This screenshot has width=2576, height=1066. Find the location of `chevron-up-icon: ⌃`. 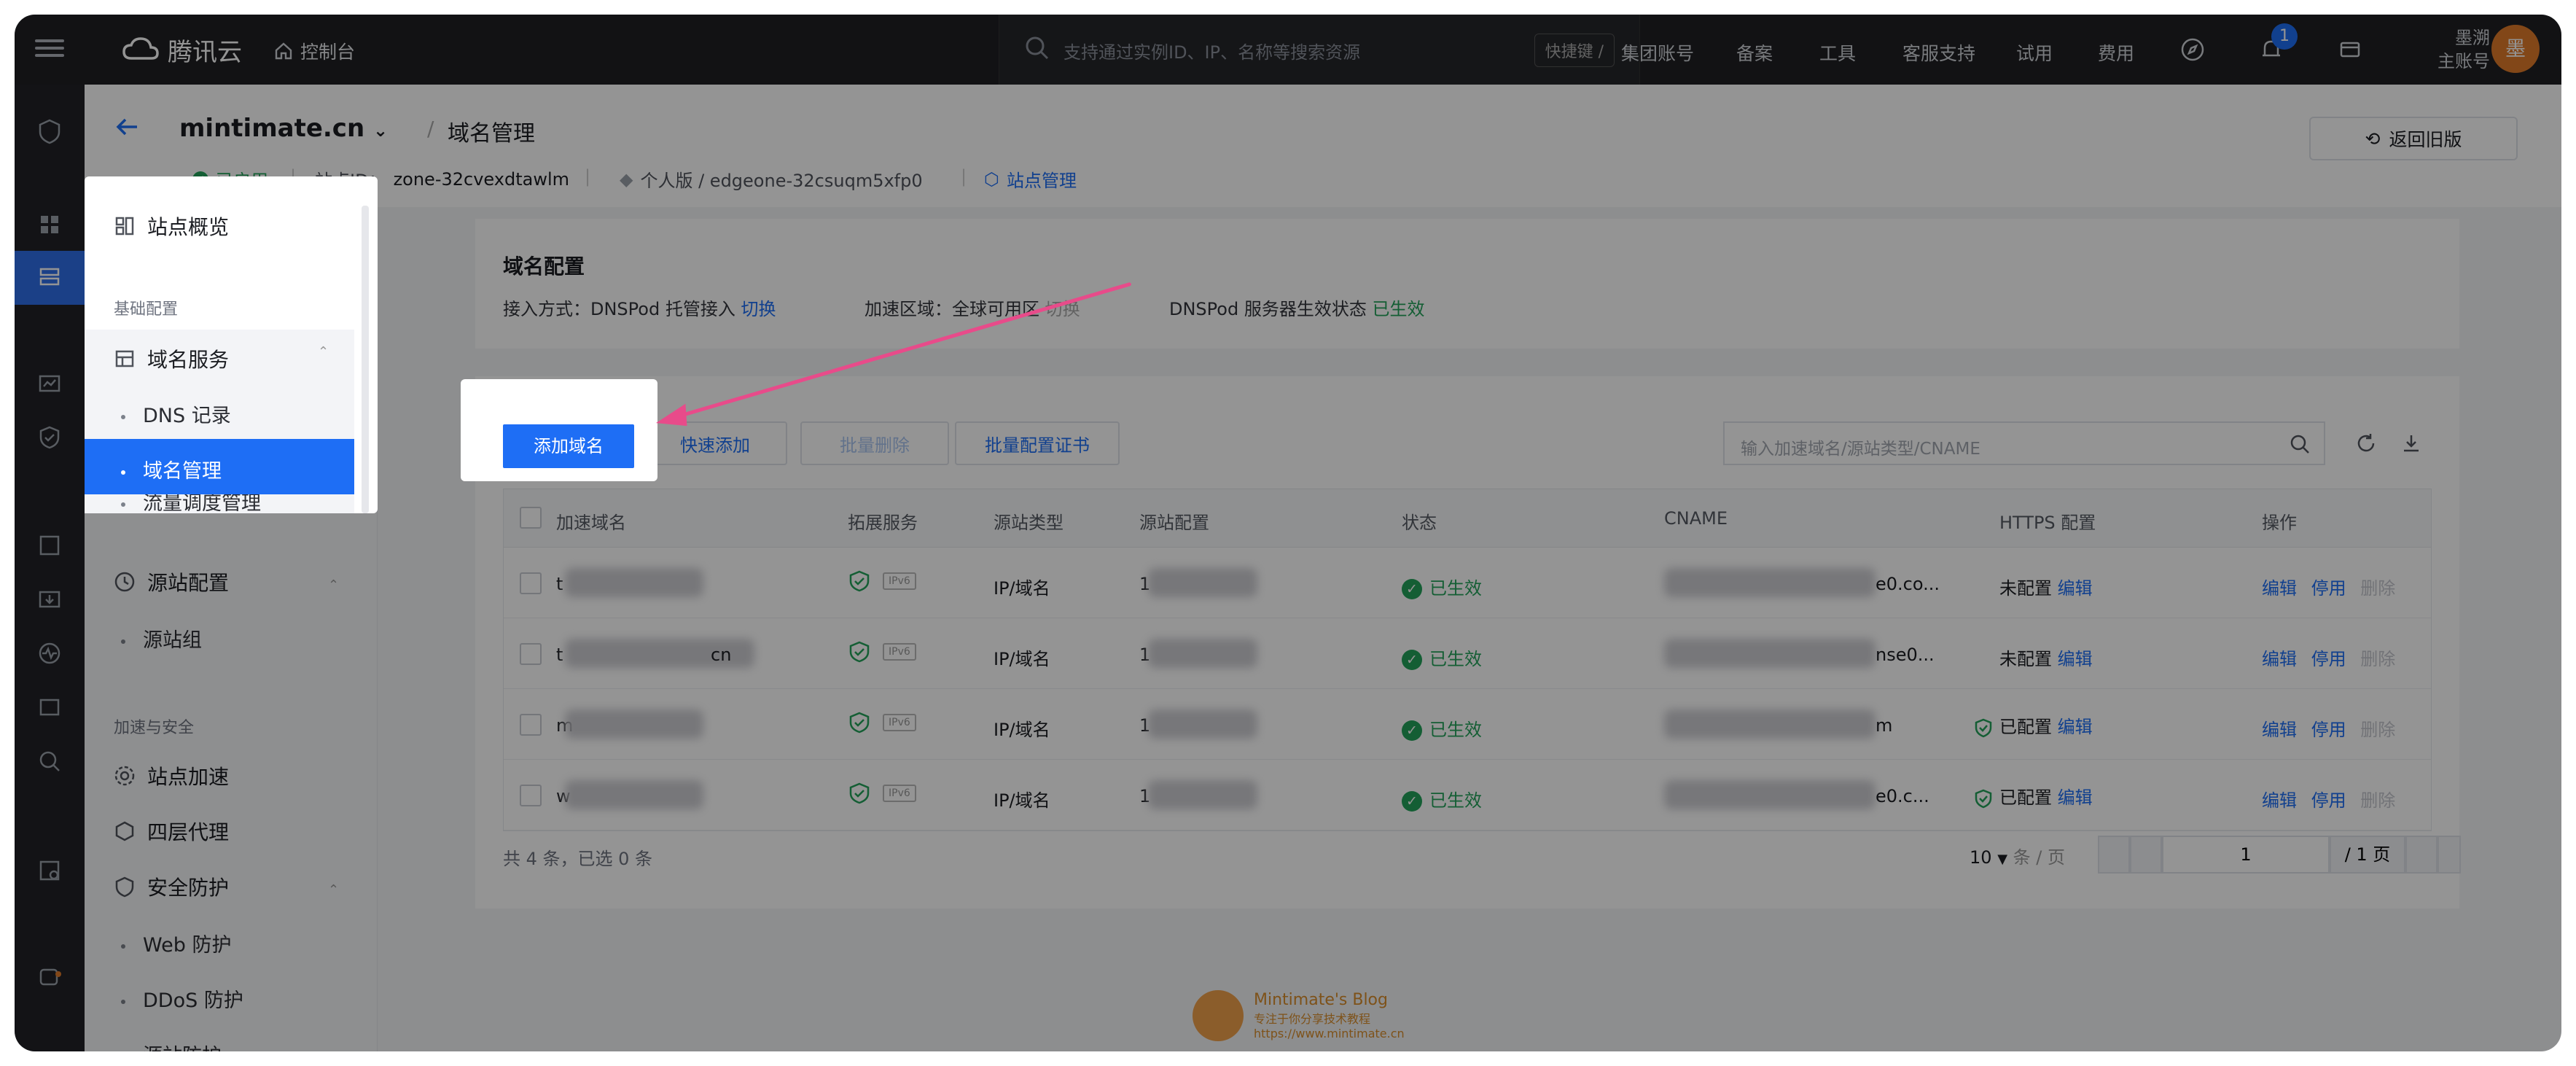

chevron-up-icon: ⌃ is located at coordinates (323, 351).